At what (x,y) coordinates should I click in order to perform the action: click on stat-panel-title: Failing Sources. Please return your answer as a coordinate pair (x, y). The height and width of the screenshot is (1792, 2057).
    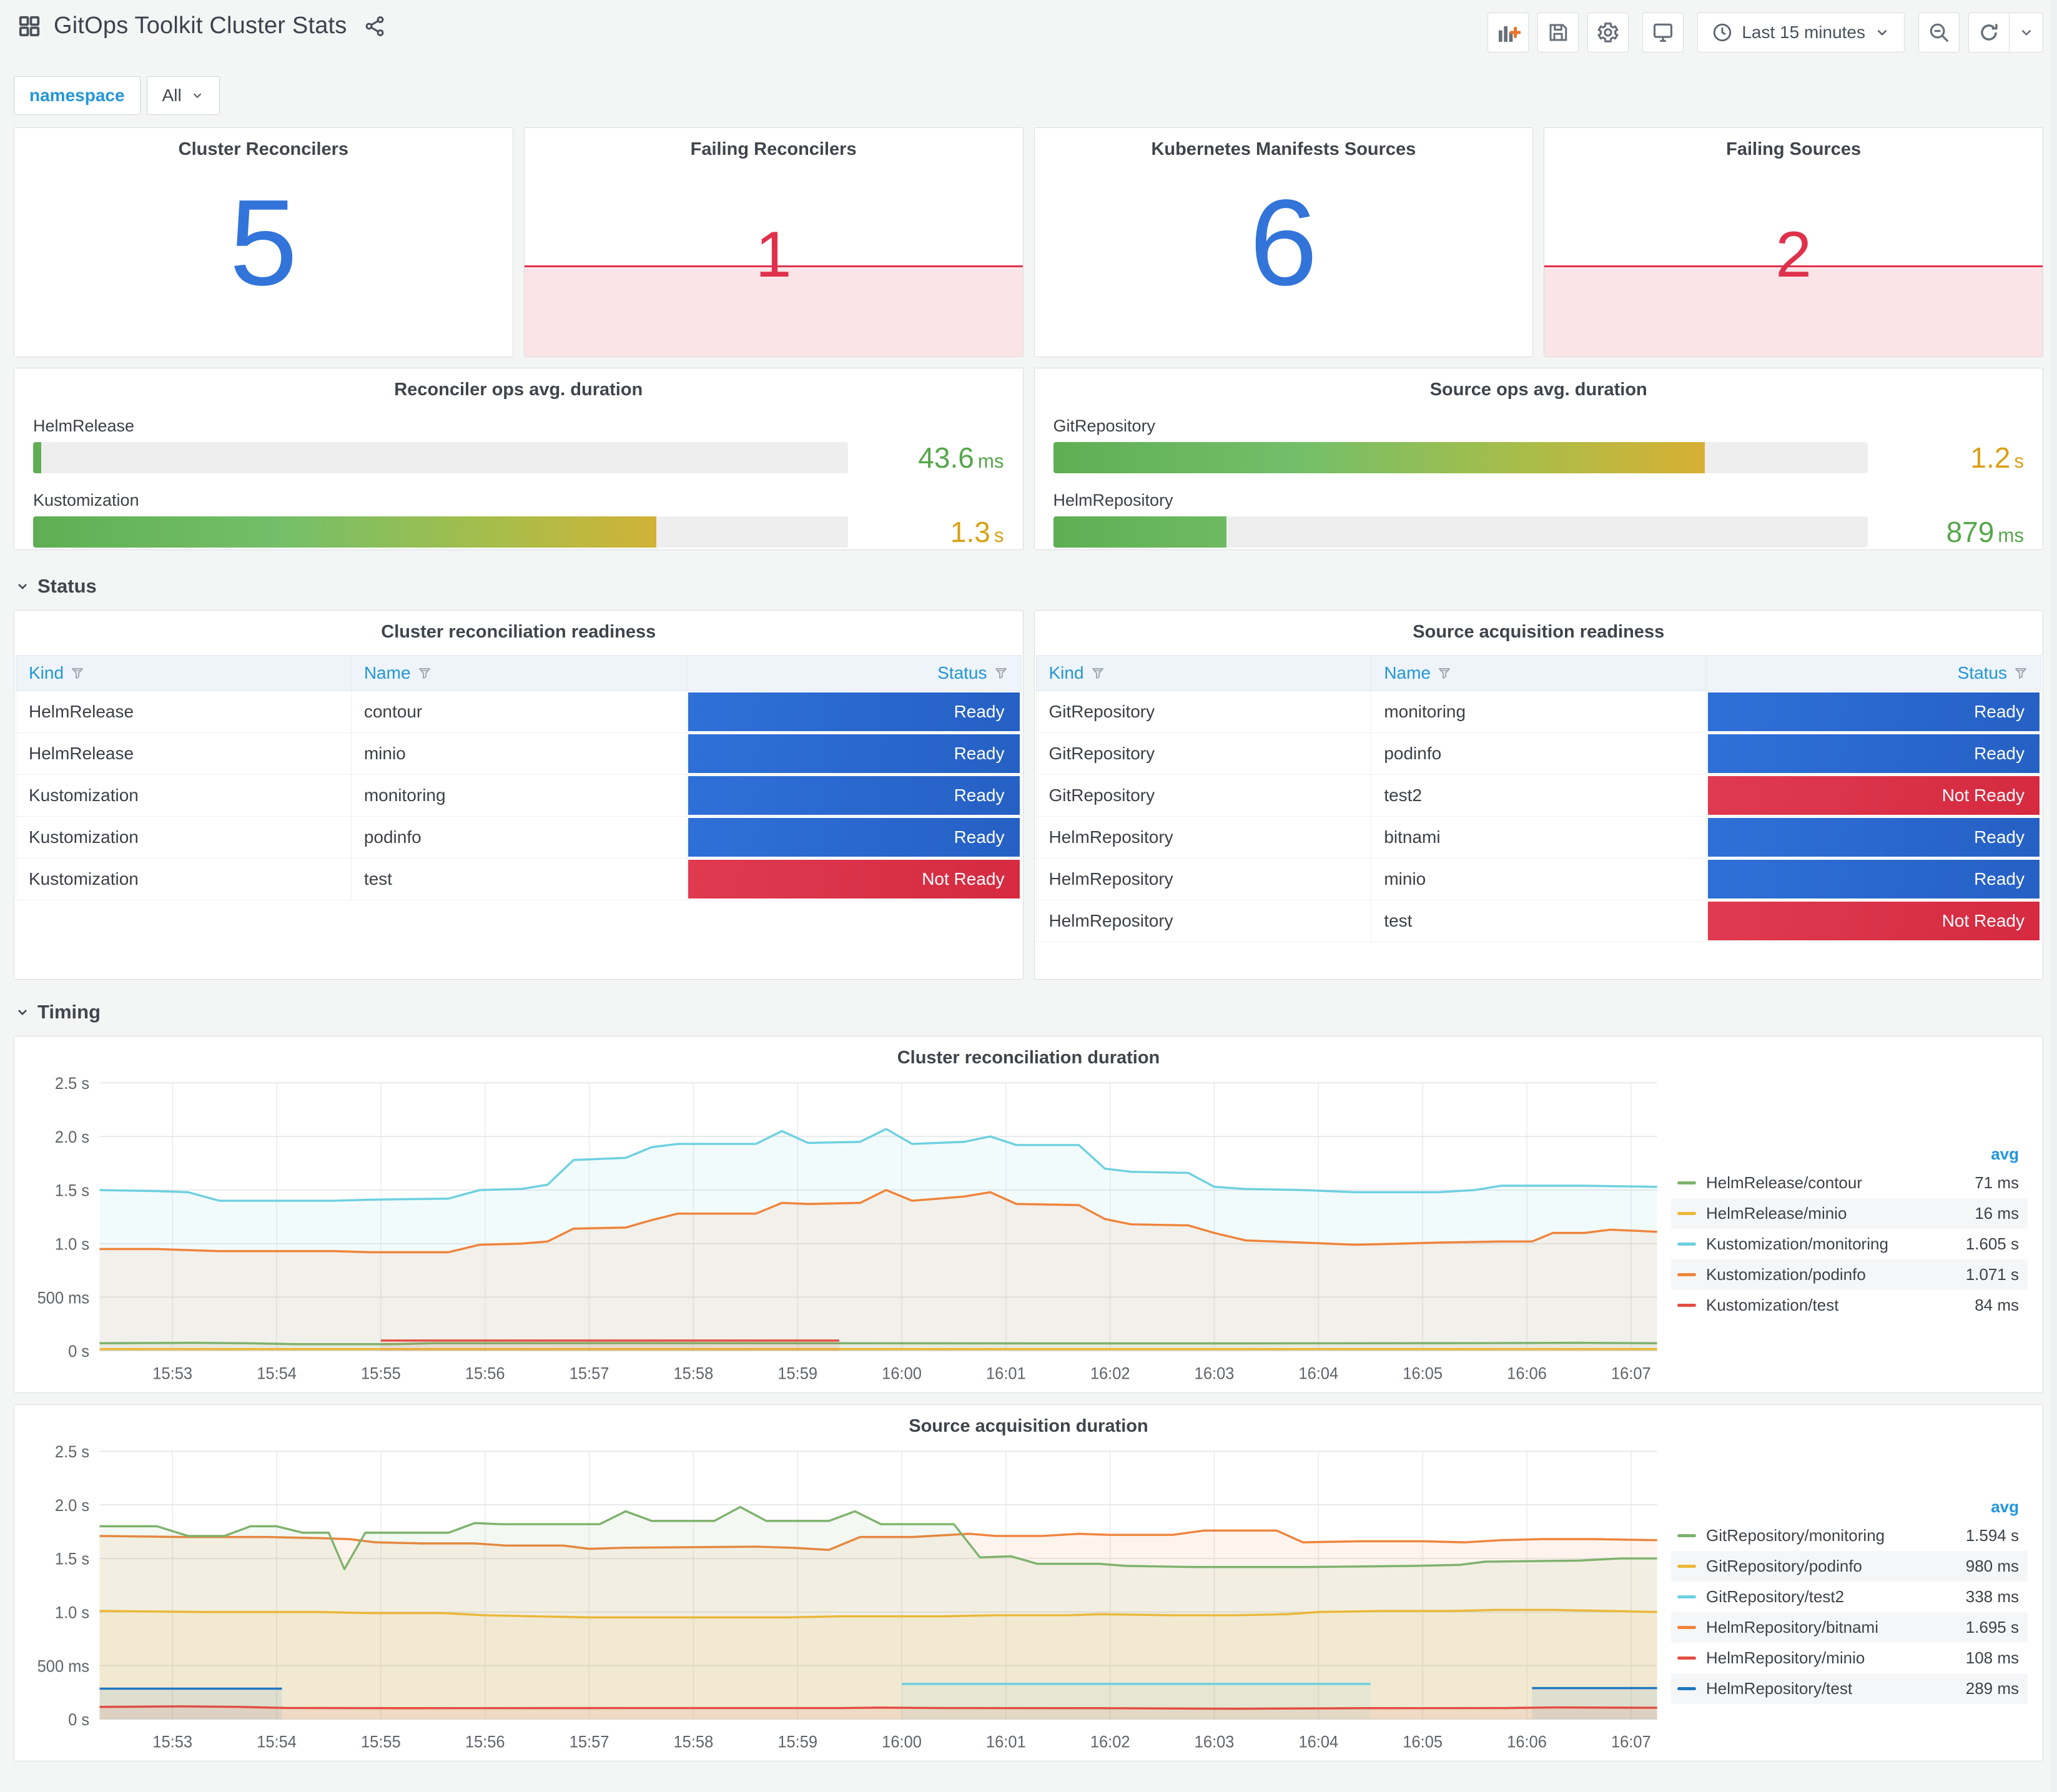
    Looking at the image, I should click on (1794, 149).